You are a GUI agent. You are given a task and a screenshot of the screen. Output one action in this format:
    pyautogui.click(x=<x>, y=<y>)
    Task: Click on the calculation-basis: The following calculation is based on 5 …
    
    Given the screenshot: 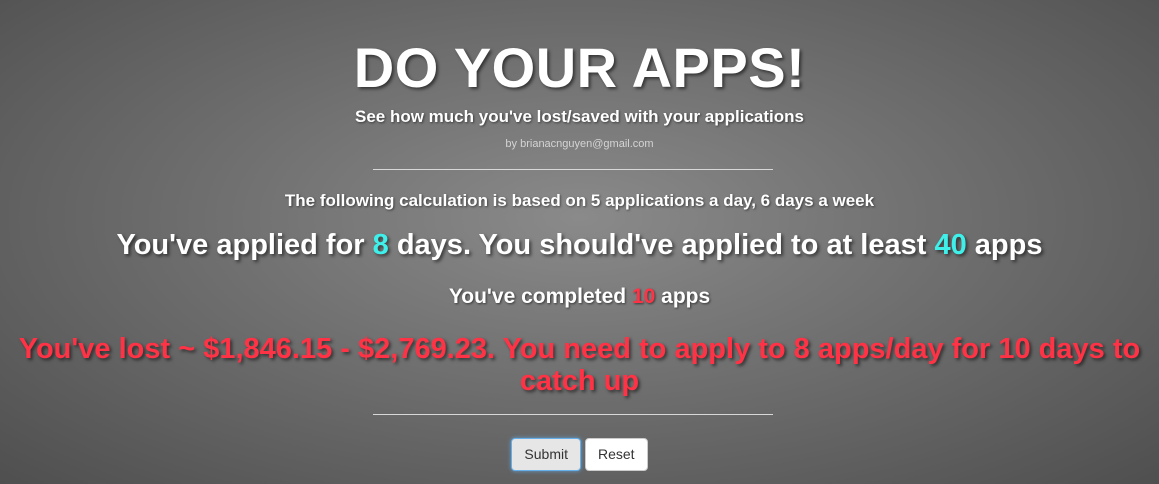 What is the action you would take?
    pyautogui.click(x=579, y=200)
    